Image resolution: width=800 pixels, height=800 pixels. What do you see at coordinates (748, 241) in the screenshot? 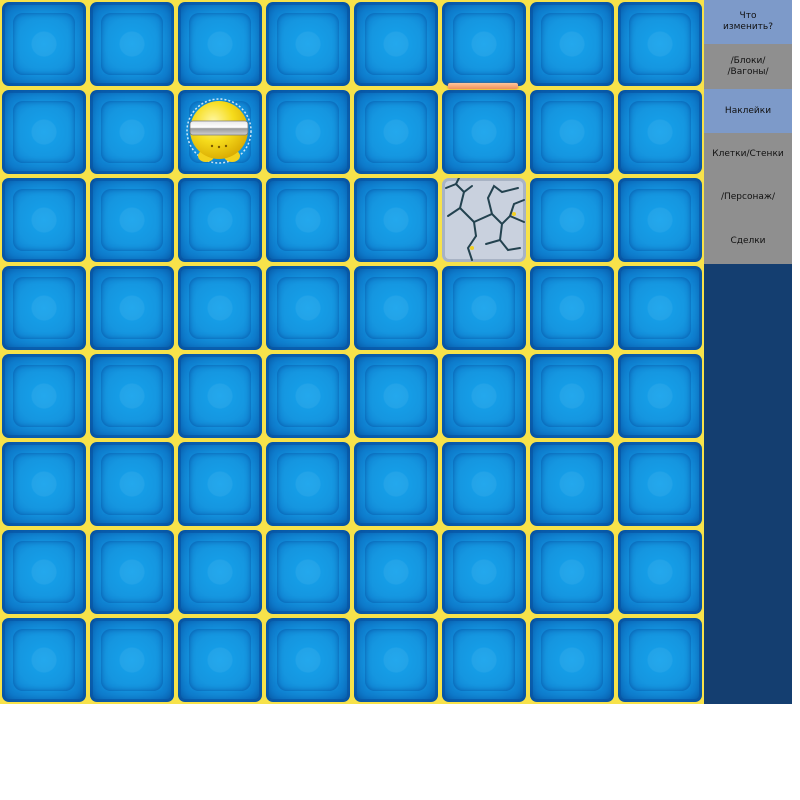
I see `menu-deals: Сделки` at bounding box center [748, 241].